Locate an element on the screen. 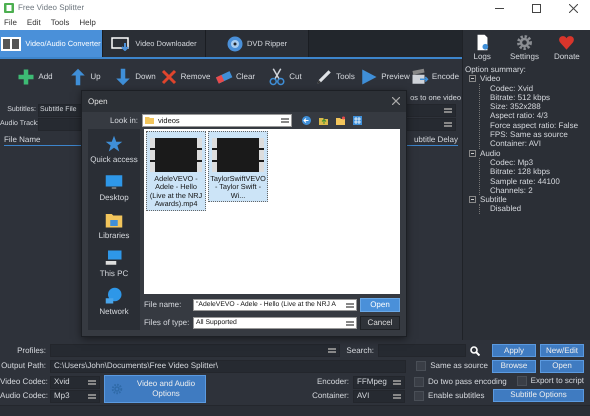 The width and height of the screenshot is (590, 416). column-header: ubtitle Delay is located at coordinates (436, 139).